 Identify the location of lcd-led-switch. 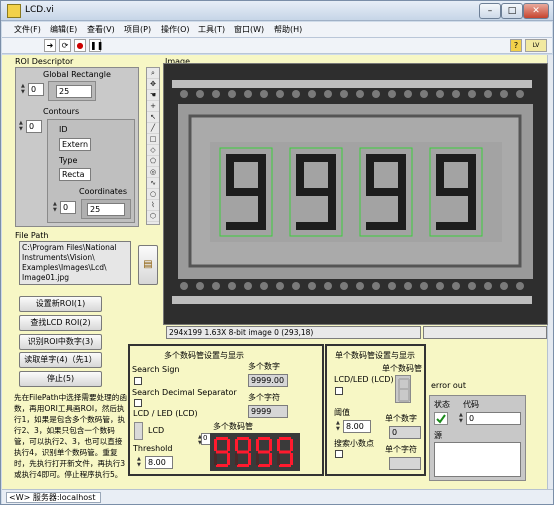
(138, 431).